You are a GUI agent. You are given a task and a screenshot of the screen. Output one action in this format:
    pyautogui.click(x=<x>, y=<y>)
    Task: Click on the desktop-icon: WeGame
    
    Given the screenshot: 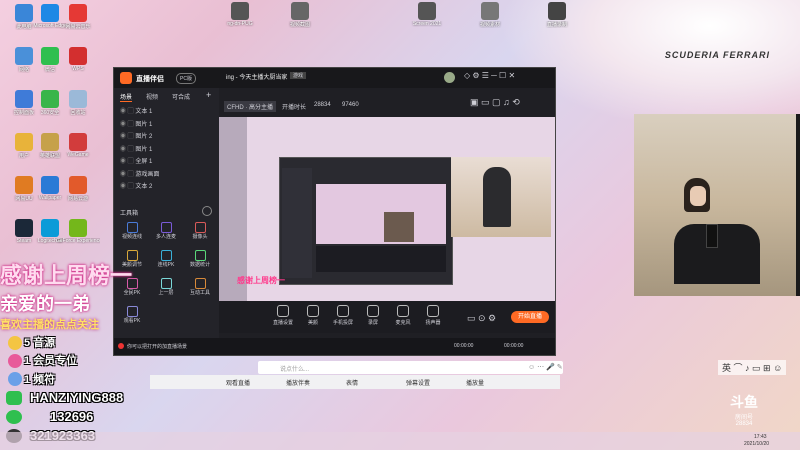 What is the action you would take?
    pyautogui.click(x=78, y=145)
    